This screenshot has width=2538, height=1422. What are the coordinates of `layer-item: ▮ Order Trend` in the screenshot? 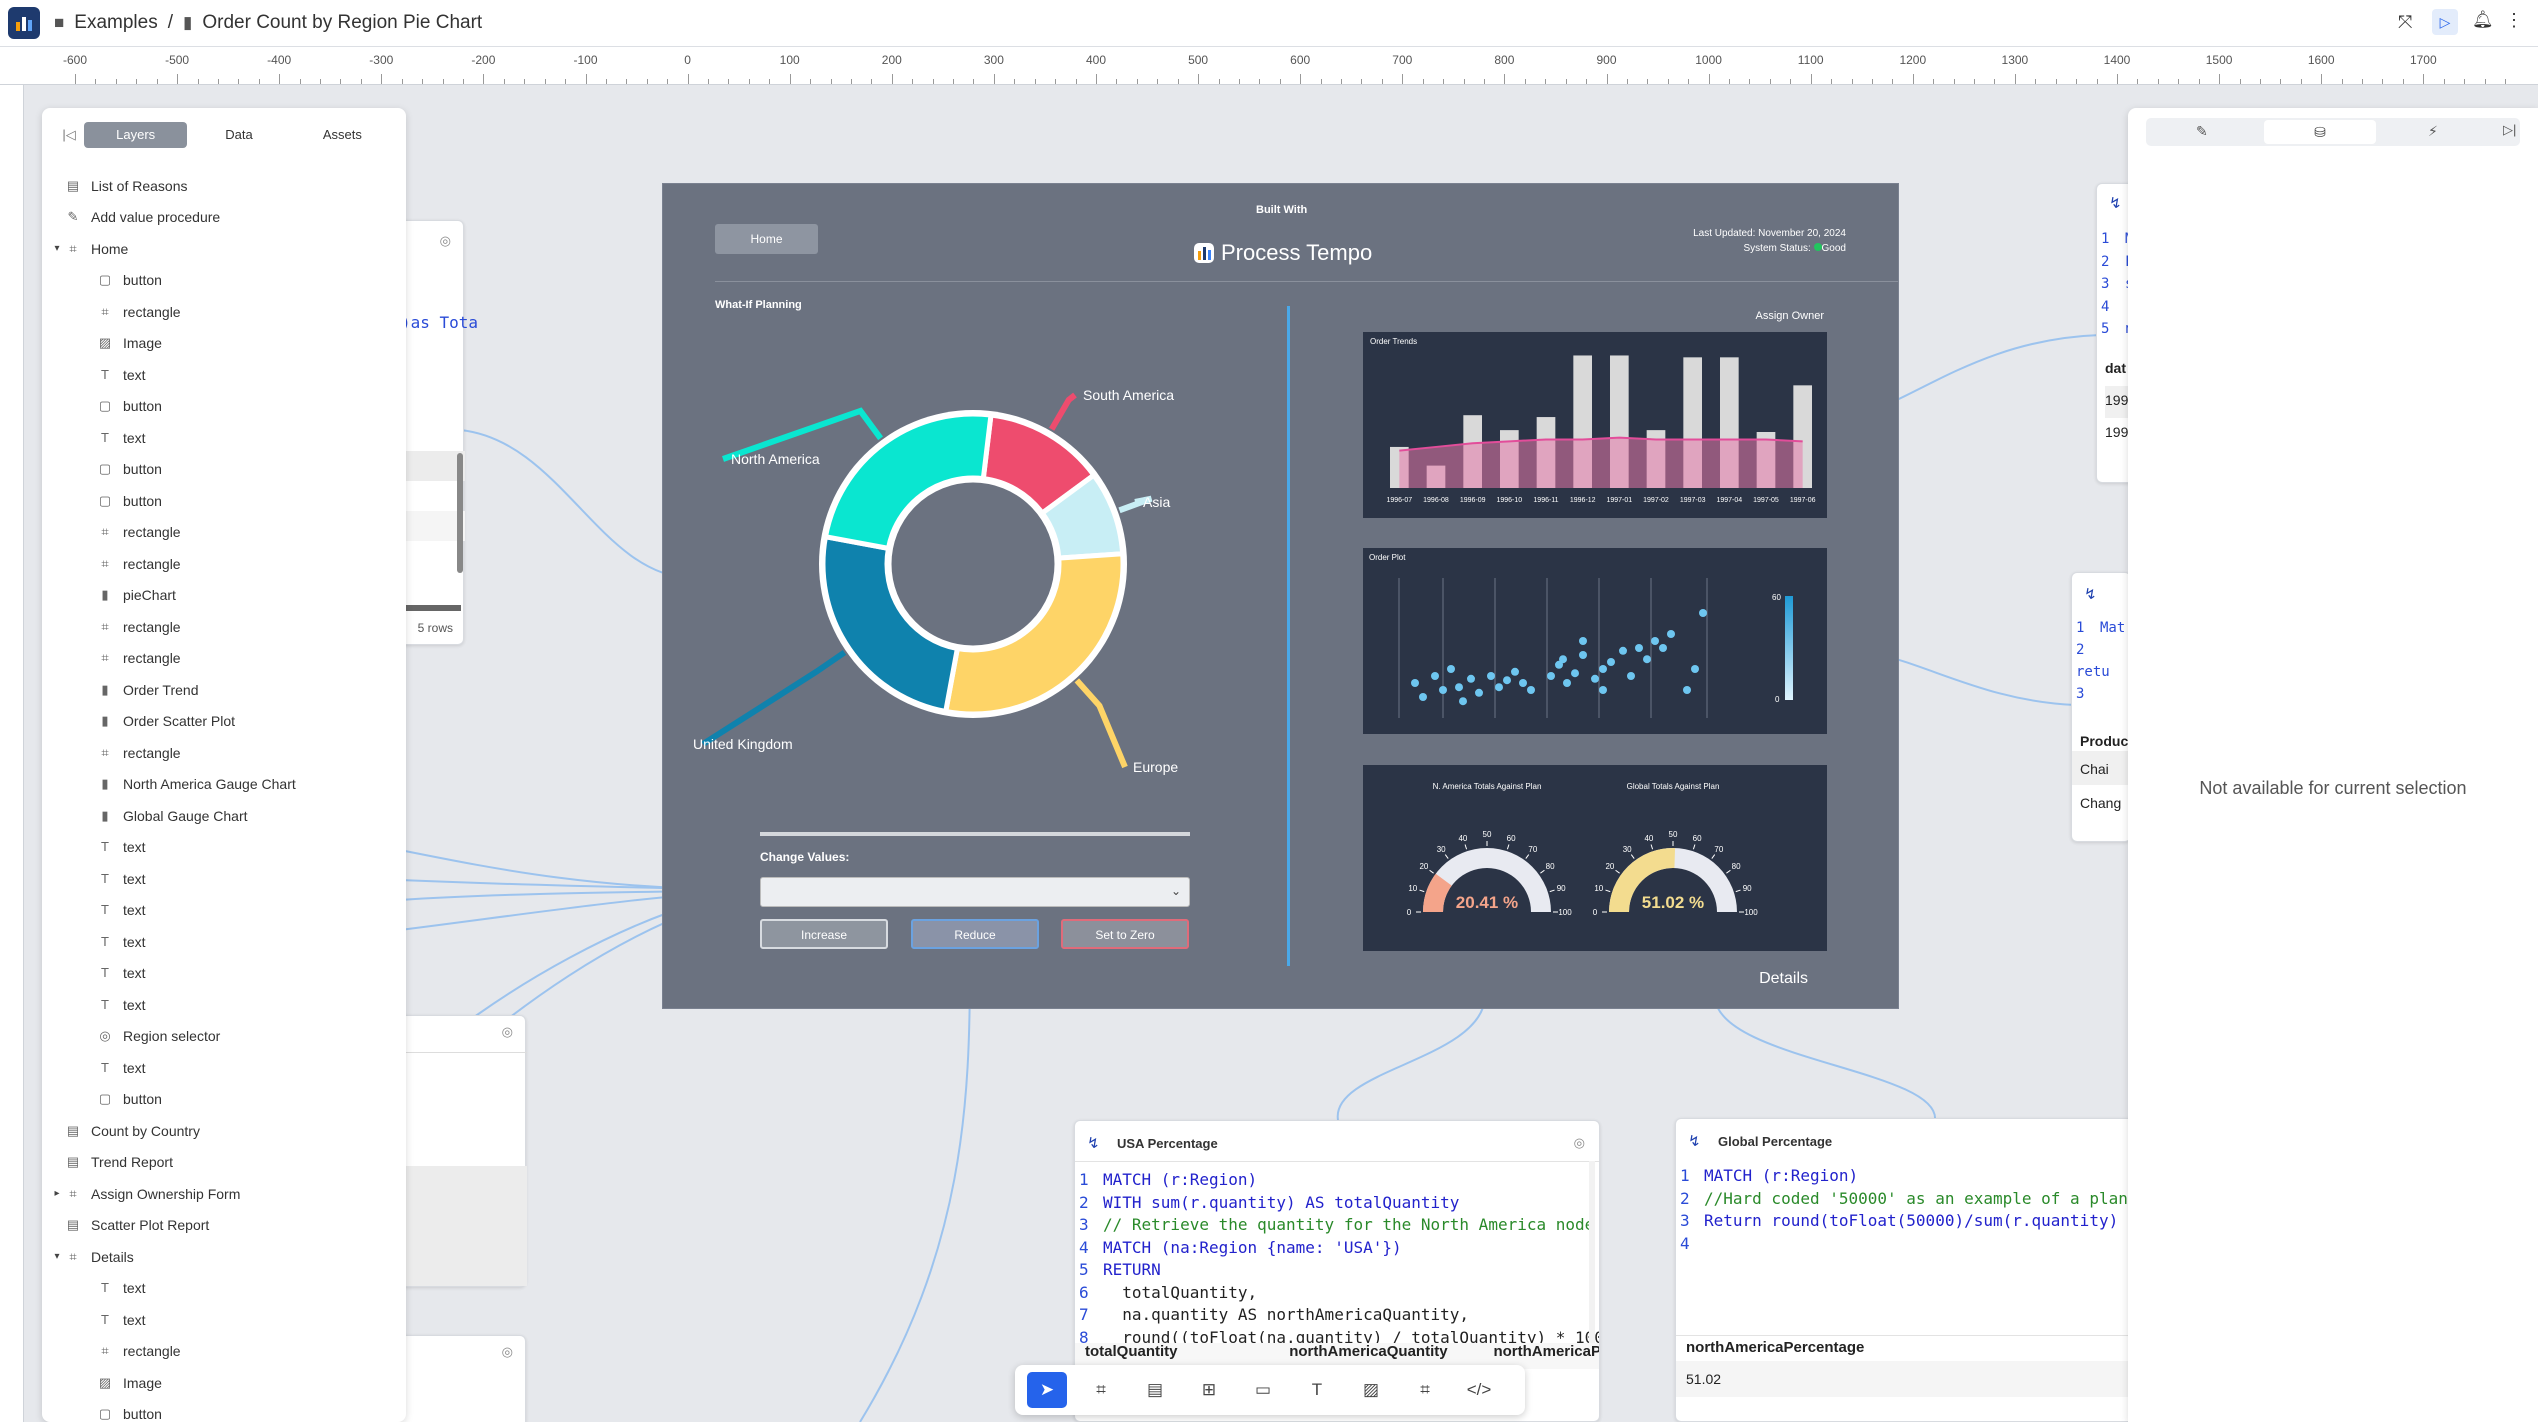 It's located at (224, 690).